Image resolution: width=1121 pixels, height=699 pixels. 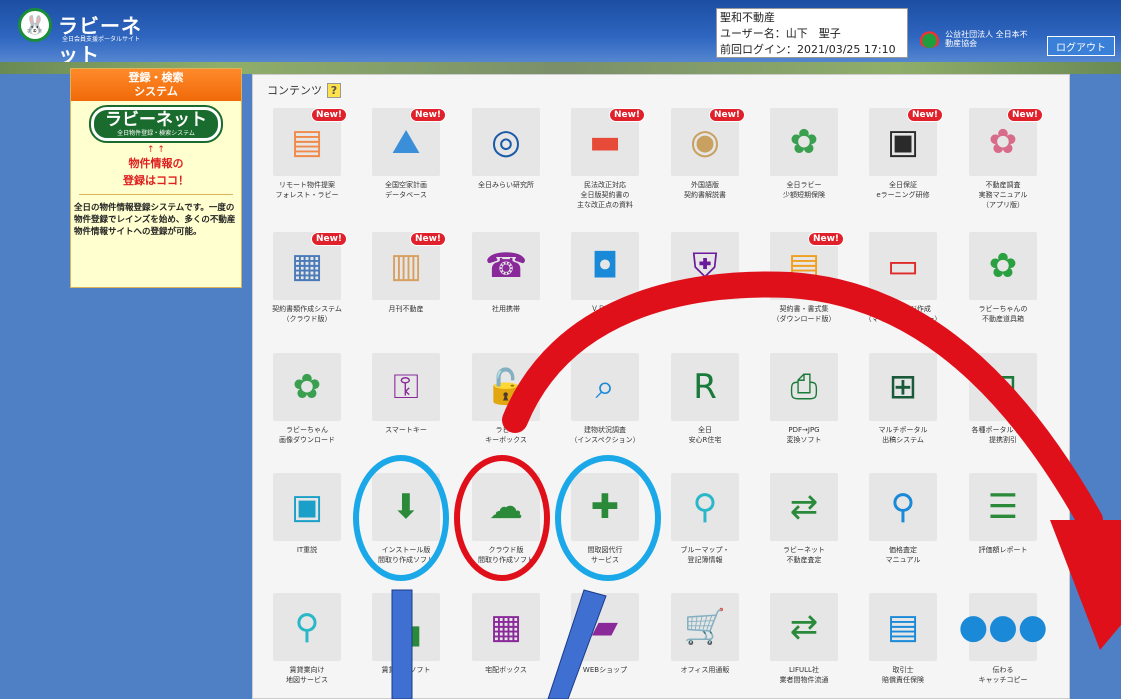 What do you see at coordinates (307, 550) in the screenshot?
I see `content-tile-label: IT重説` at bounding box center [307, 550].